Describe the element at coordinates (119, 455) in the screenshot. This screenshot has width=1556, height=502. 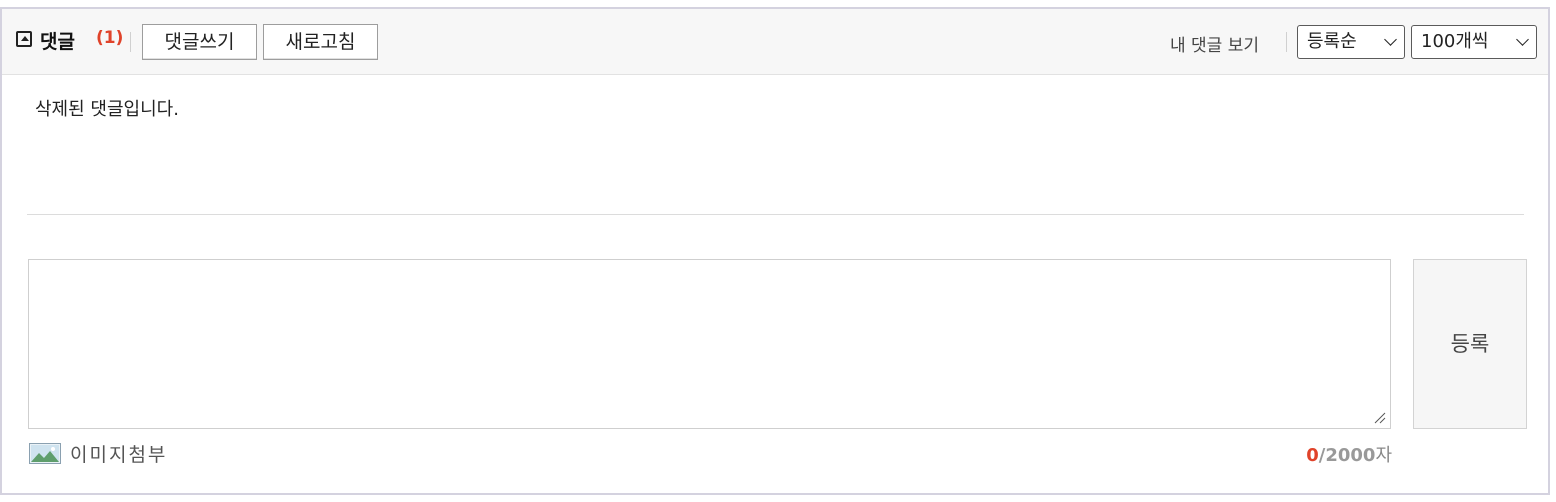
I see `attach-image-label: 이미지첨부` at that location.